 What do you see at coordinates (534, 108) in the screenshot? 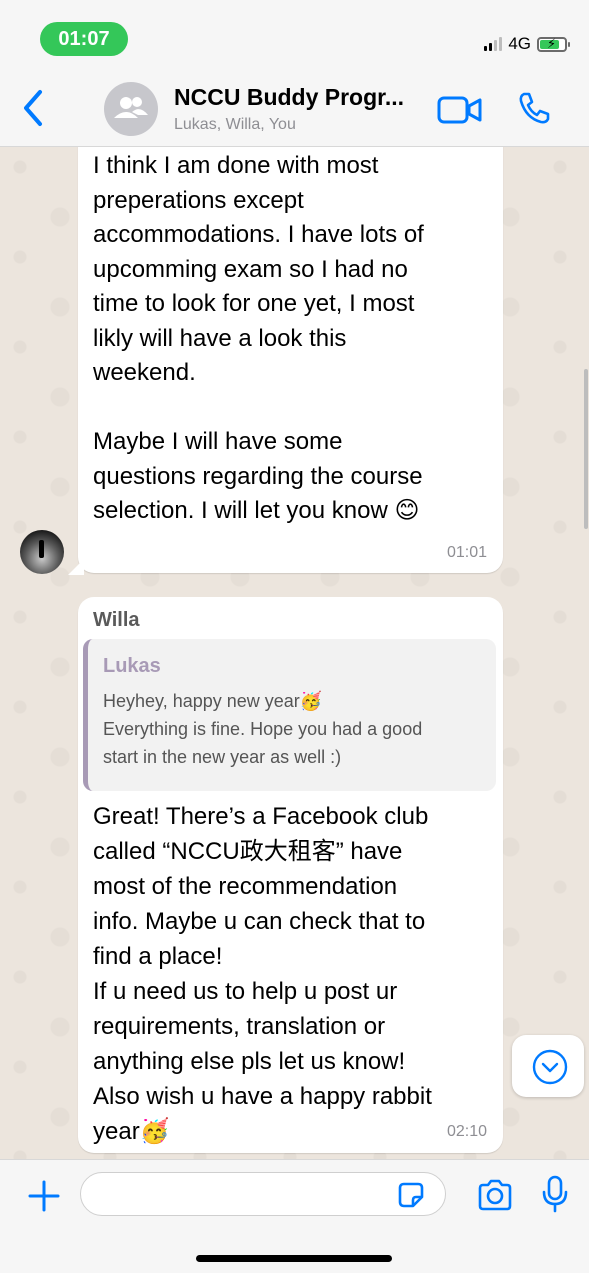
I see `phone-icon` at bounding box center [534, 108].